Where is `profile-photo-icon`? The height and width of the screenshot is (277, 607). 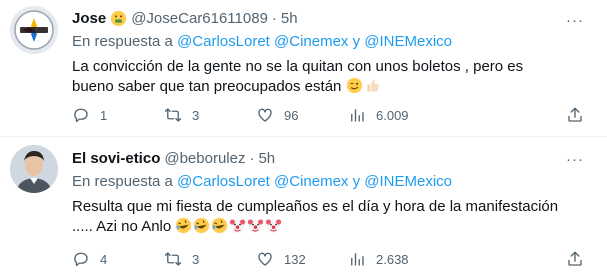 profile-photo-icon is located at coordinates (34, 169).